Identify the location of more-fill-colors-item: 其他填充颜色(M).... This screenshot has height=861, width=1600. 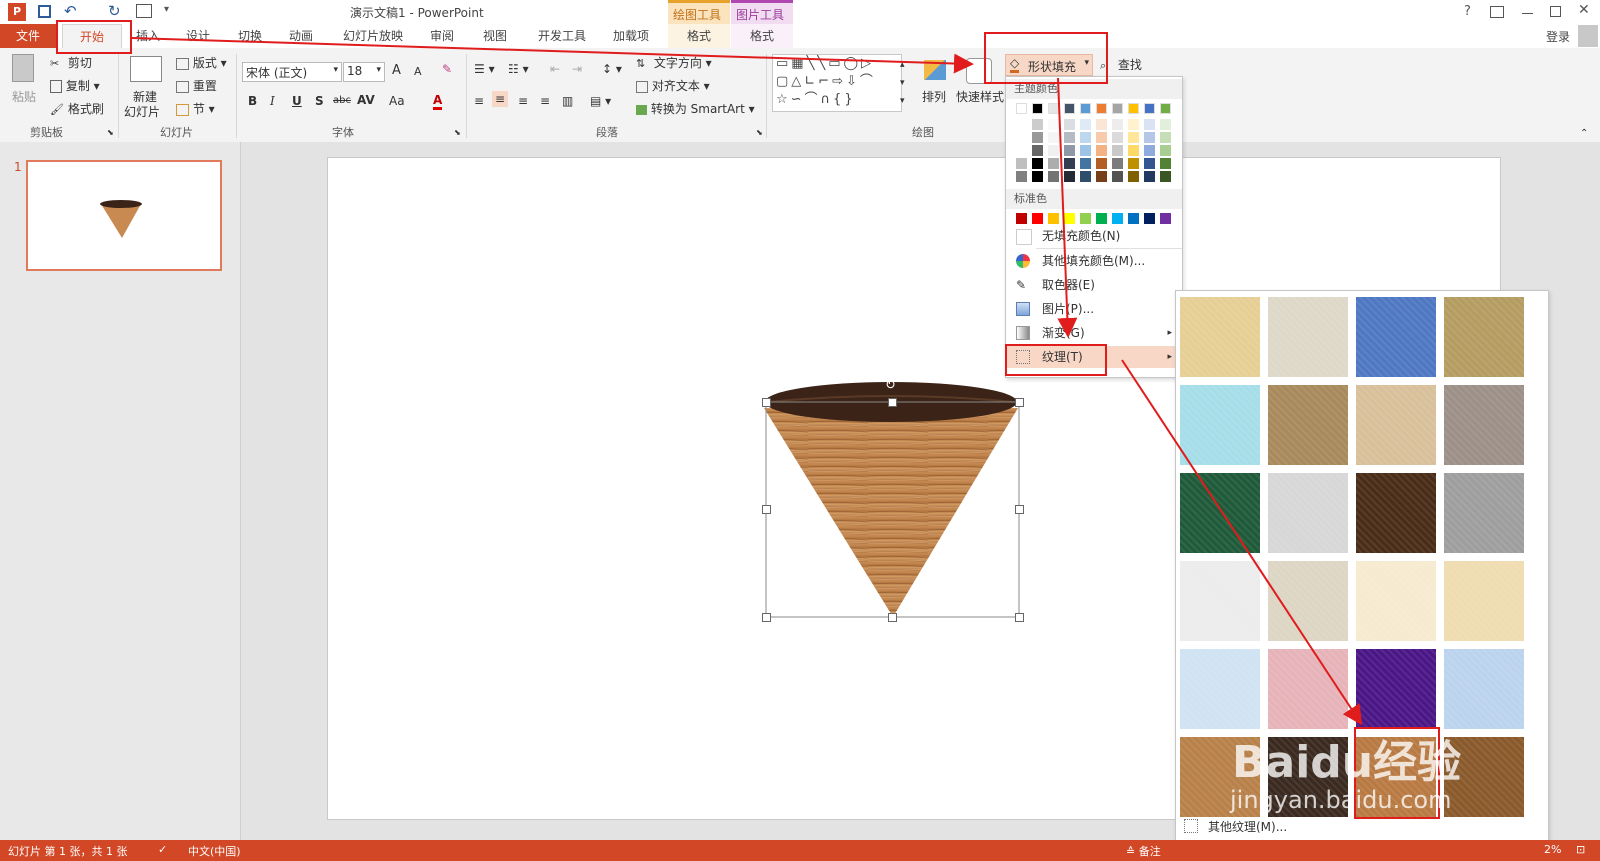
(1094, 261).